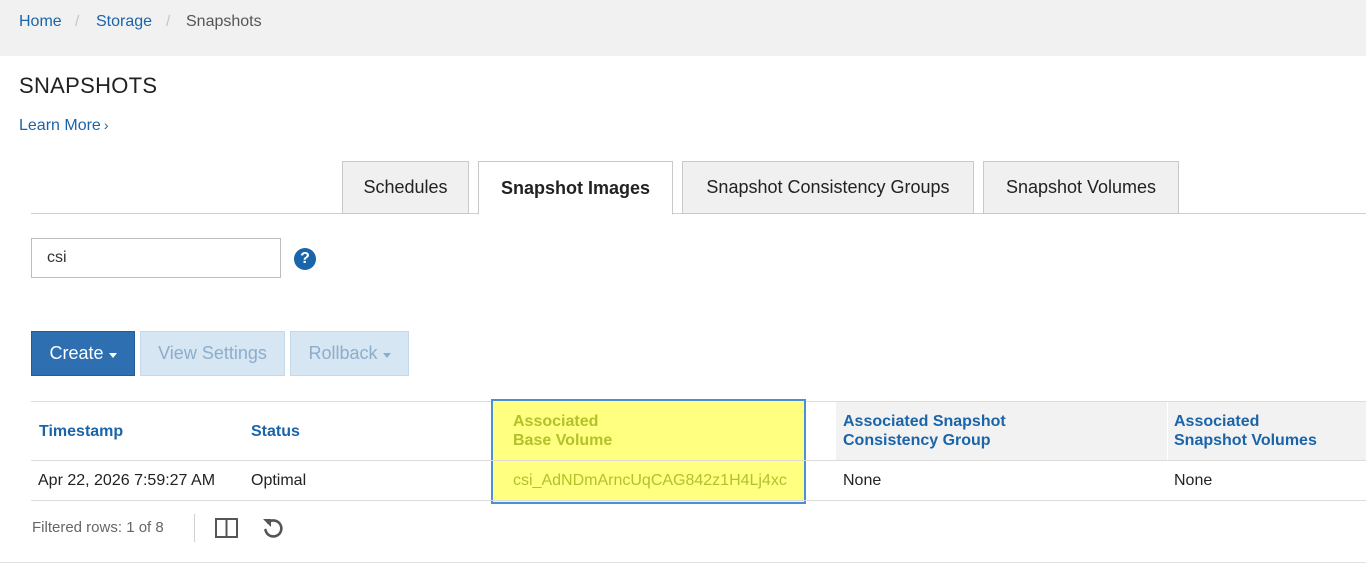 The width and height of the screenshot is (1366, 565). I want to click on column-header-base-volume: Associated Base Volume, so click(562, 431).